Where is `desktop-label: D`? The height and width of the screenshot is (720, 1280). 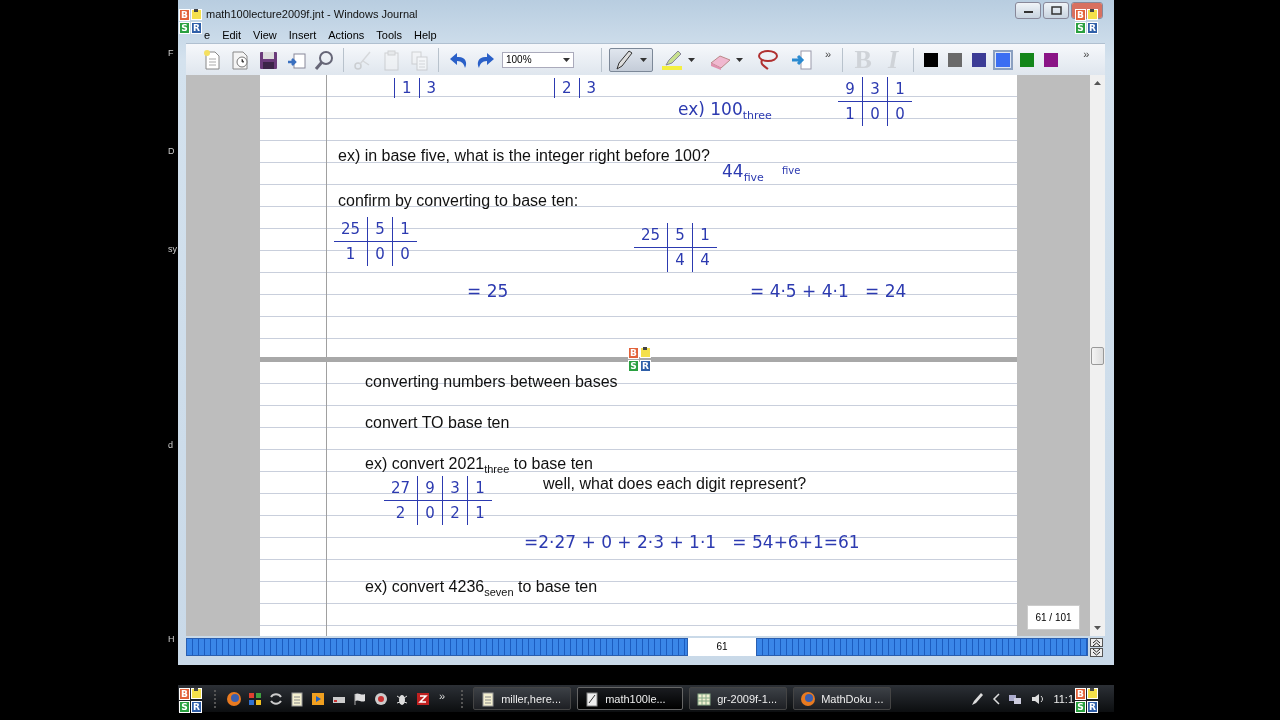
desktop-label: D is located at coordinates (171, 151).